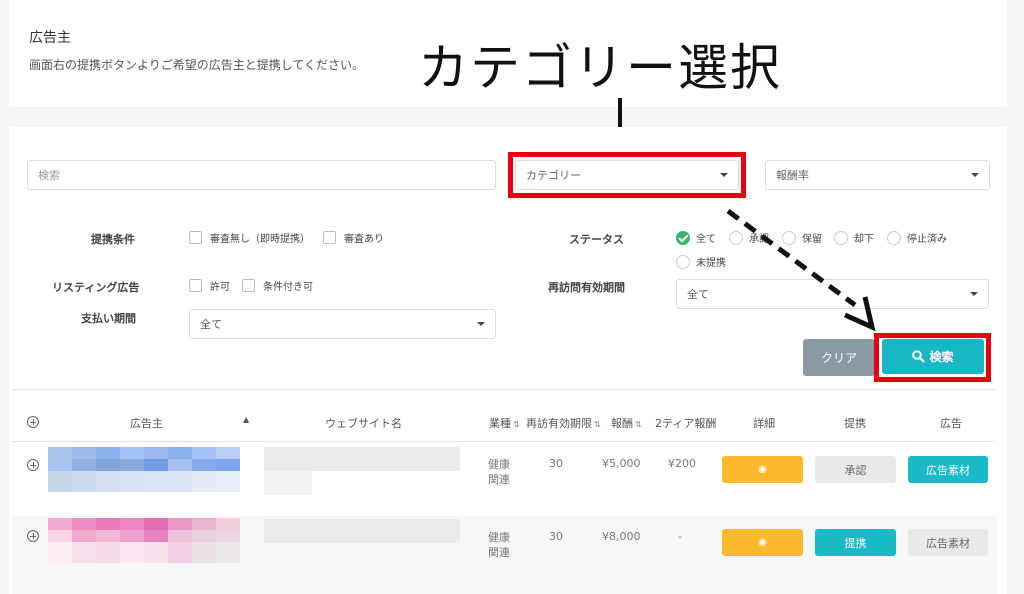  What do you see at coordinates (246, 419) in the screenshot?
I see `sort-icon: ▲` at bounding box center [246, 419].